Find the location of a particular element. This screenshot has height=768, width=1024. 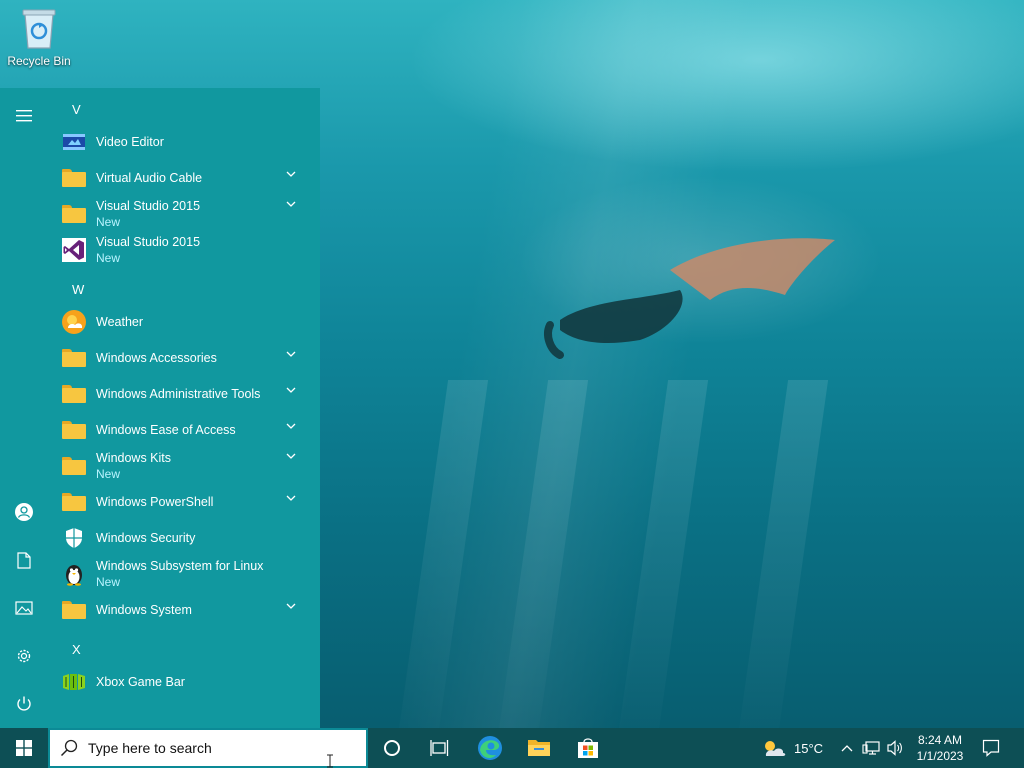

pictures-icon is located at coordinates (24, 608).